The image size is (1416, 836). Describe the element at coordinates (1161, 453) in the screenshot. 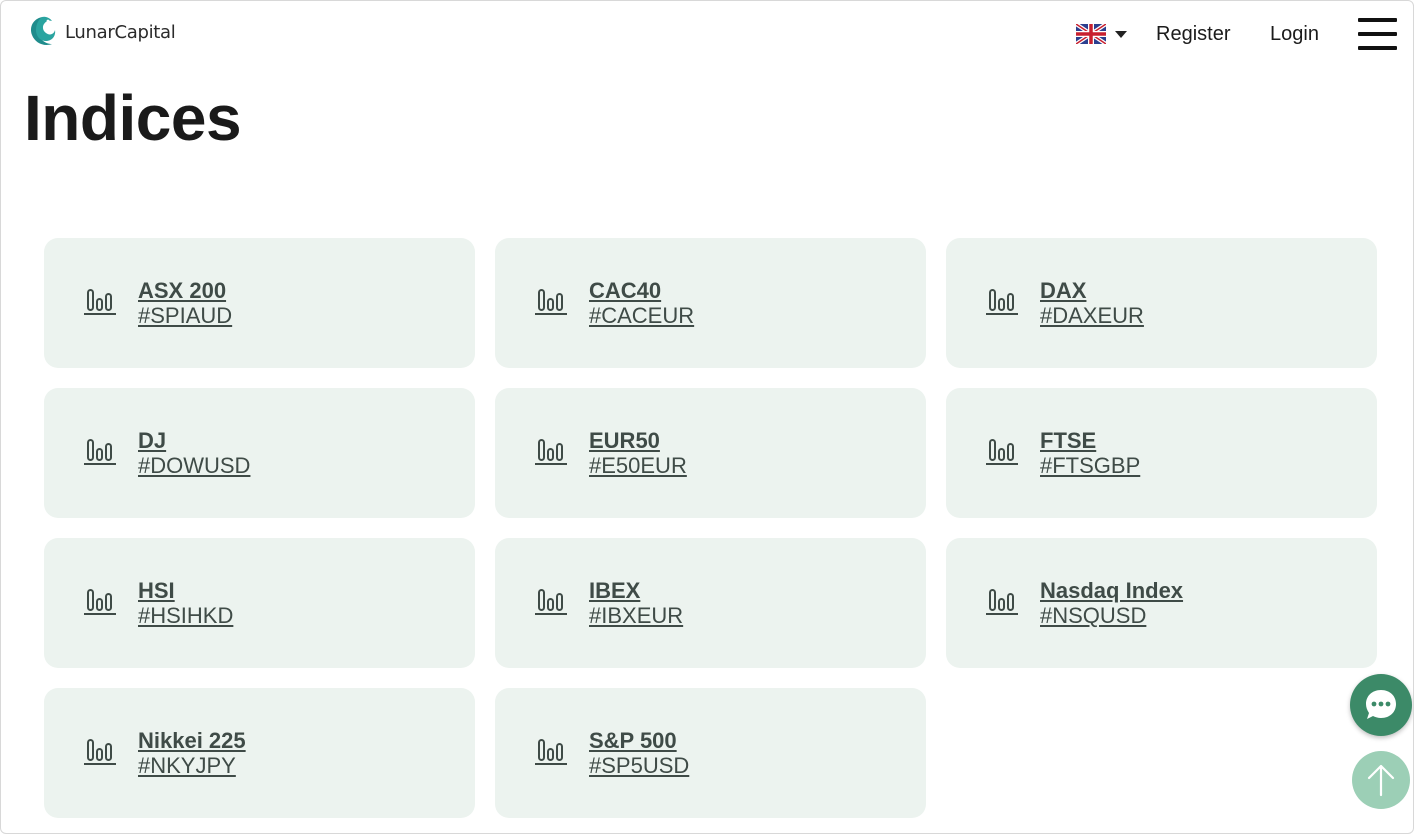

I see `index-card: FTSE #FTSGBP` at that location.